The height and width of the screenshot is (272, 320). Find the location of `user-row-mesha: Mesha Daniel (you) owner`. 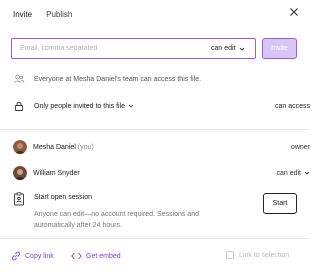

user-row-mesha: Mesha Daniel (you) owner is located at coordinates (161, 147).